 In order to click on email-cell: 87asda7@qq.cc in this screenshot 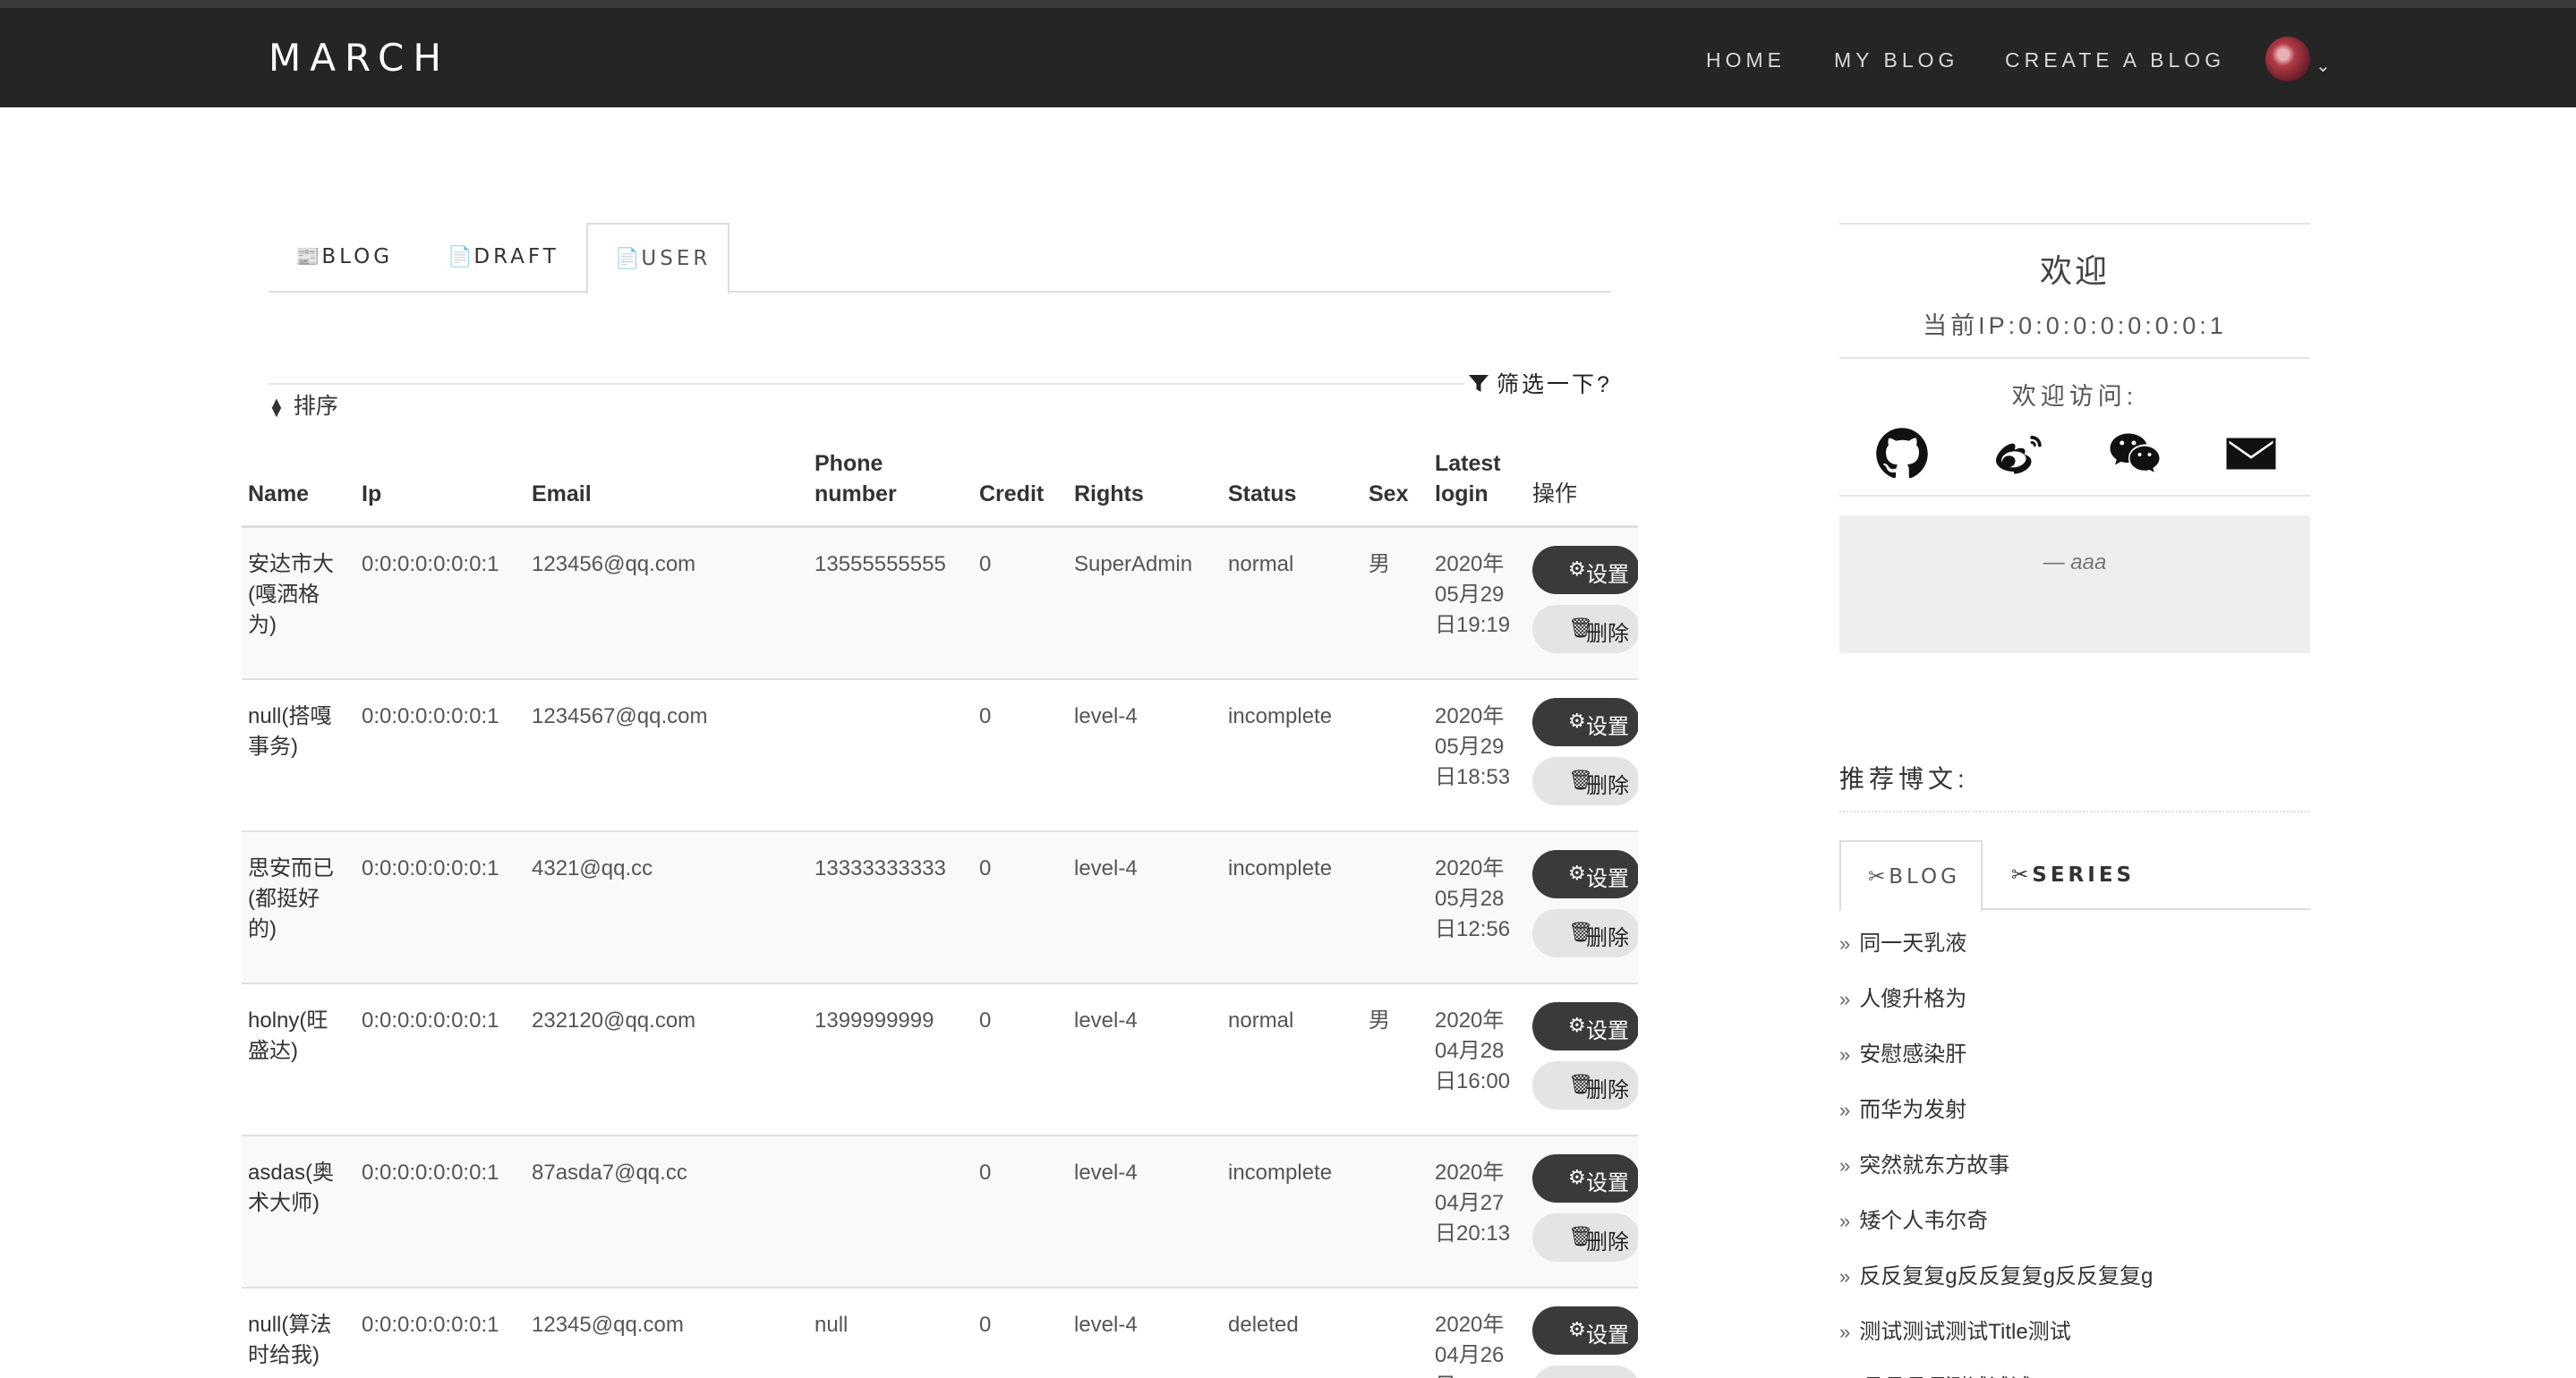, I will do `click(609, 1173)`.